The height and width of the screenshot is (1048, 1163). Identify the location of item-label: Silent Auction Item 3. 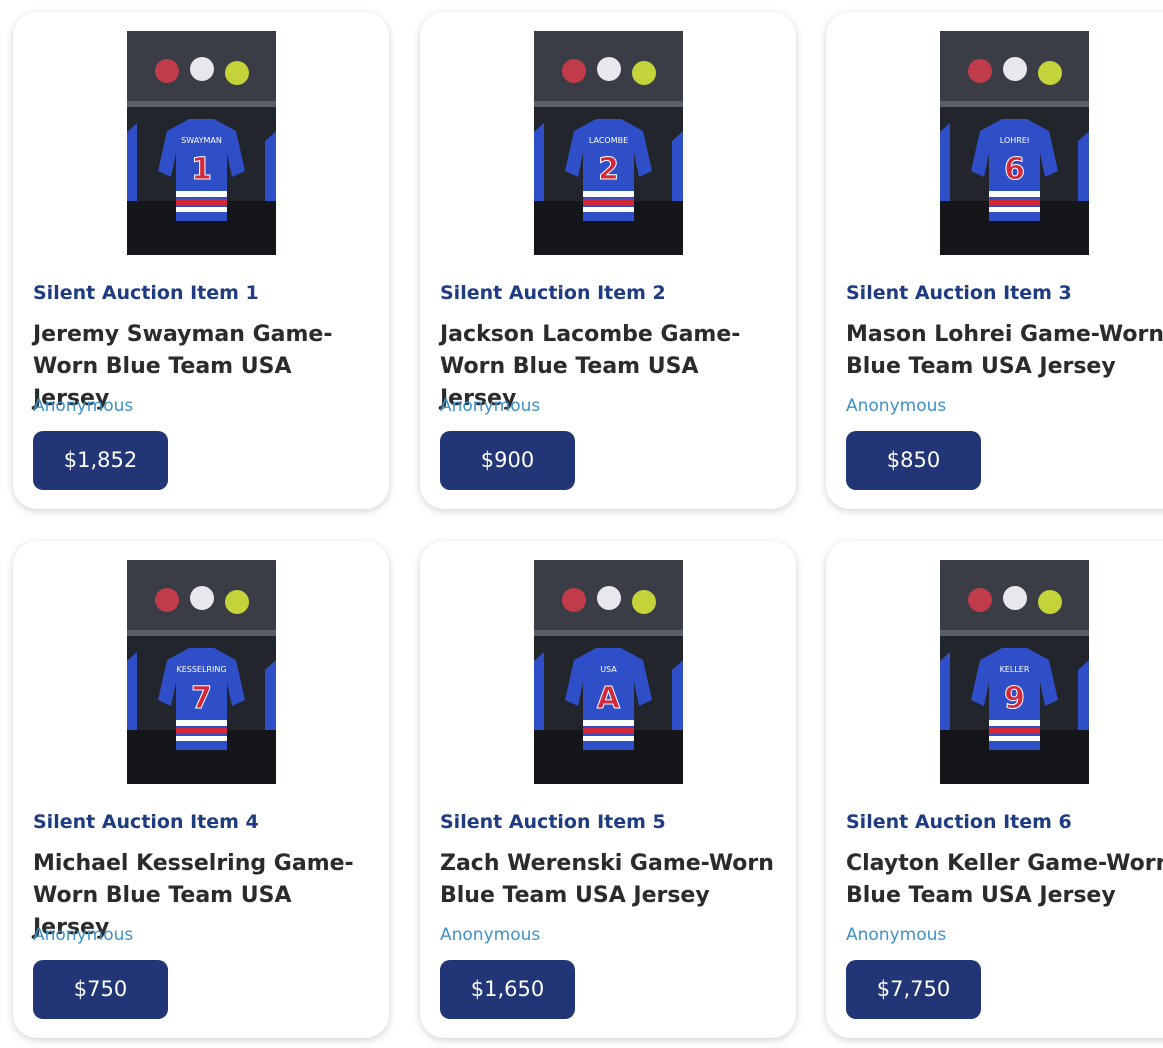
(959, 293).